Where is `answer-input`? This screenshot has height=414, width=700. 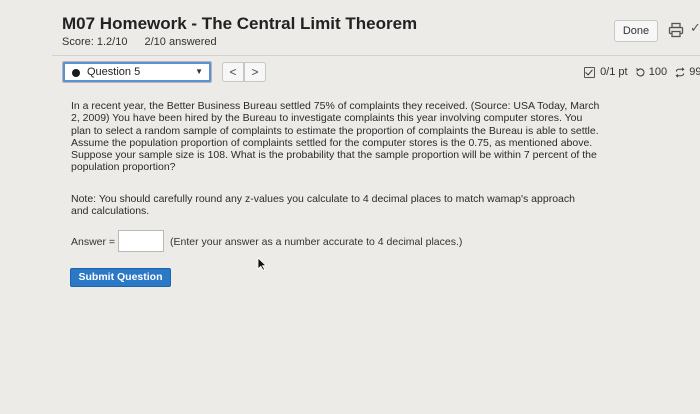 answer-input is located at coordinates (141, 241).